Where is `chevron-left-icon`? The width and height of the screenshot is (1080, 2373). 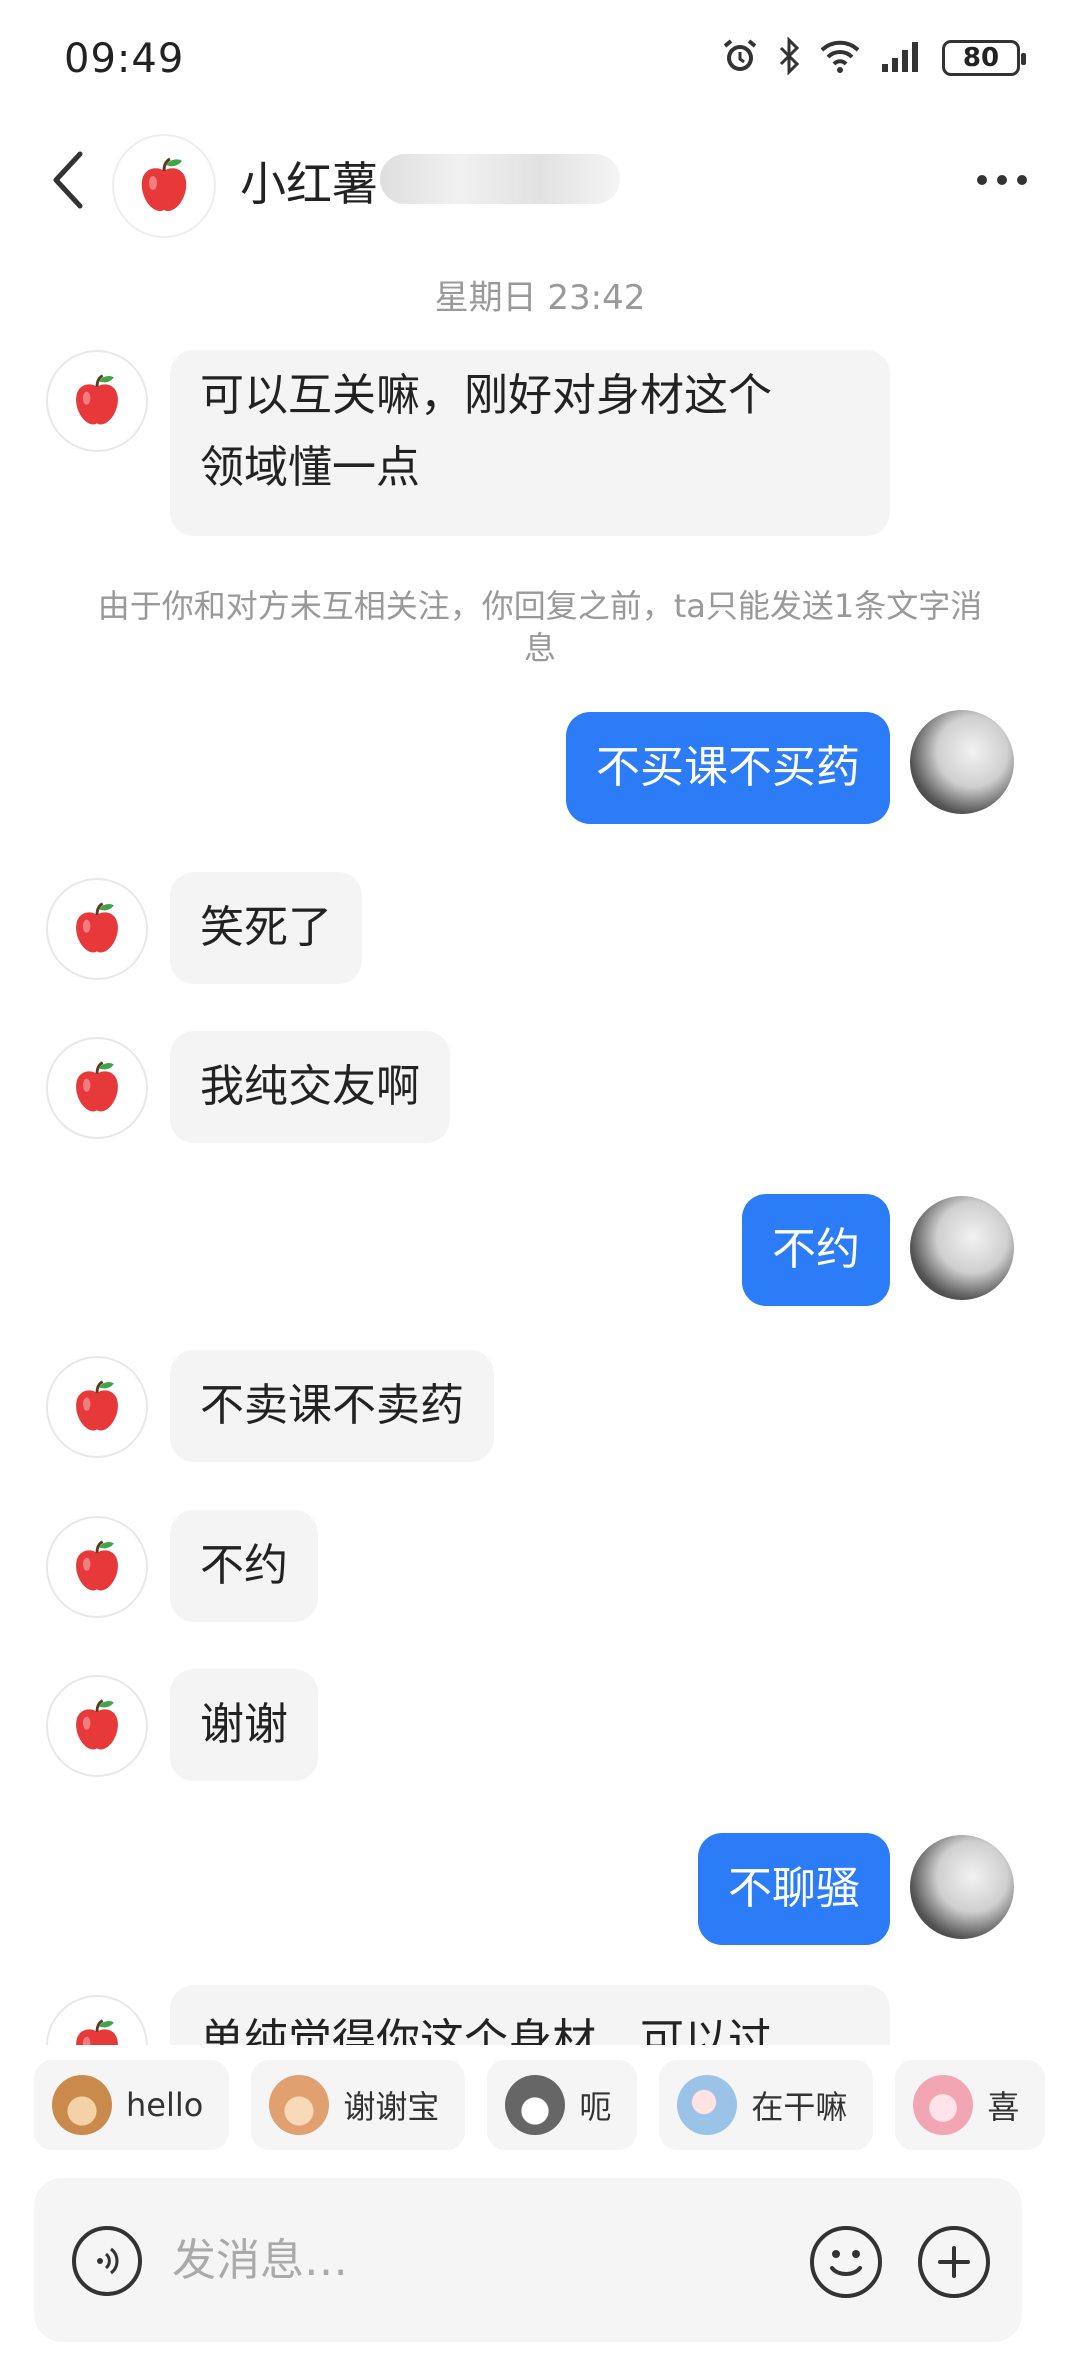
chevron-left-icon is located at coordinates (68, 180).